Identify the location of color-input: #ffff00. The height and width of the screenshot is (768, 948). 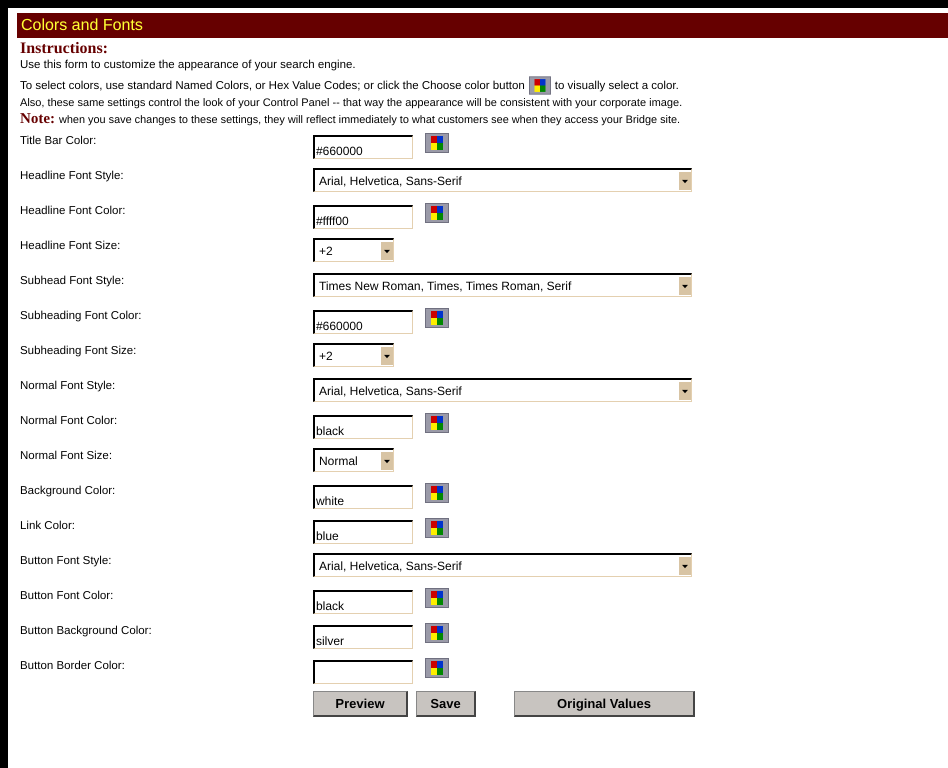
(363, 217).